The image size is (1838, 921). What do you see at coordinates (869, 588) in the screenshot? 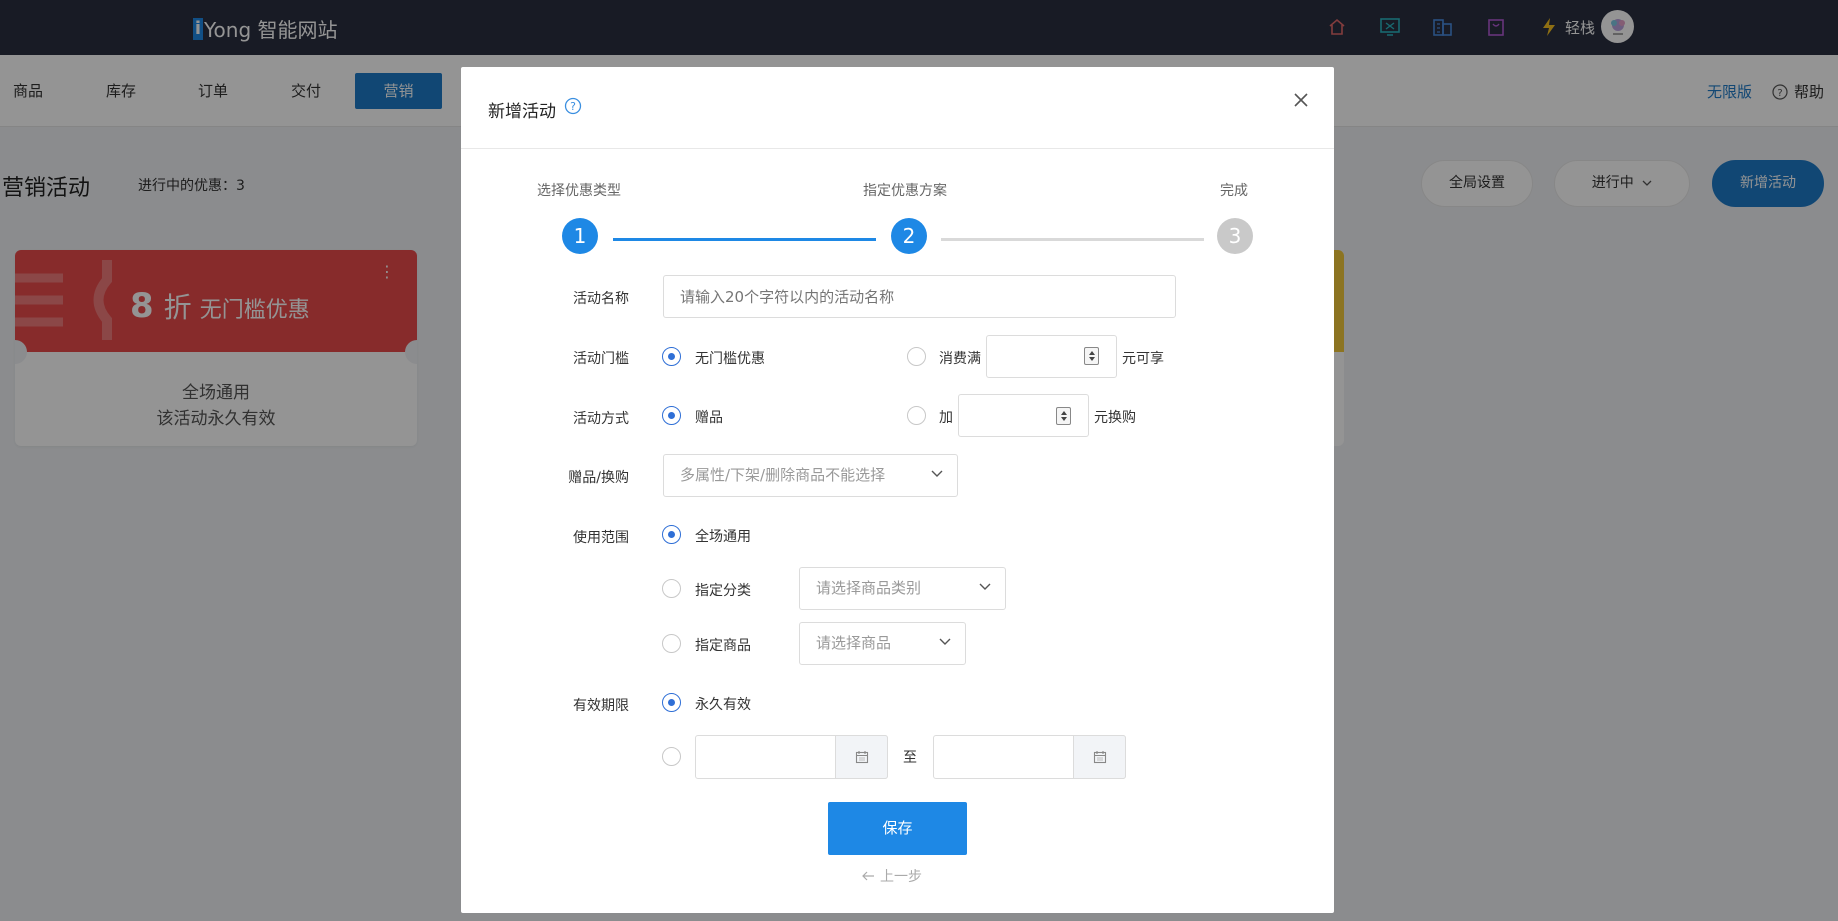
I see `category-select-placeholder: 请选择商品类别` at bounding box center [869, 588].